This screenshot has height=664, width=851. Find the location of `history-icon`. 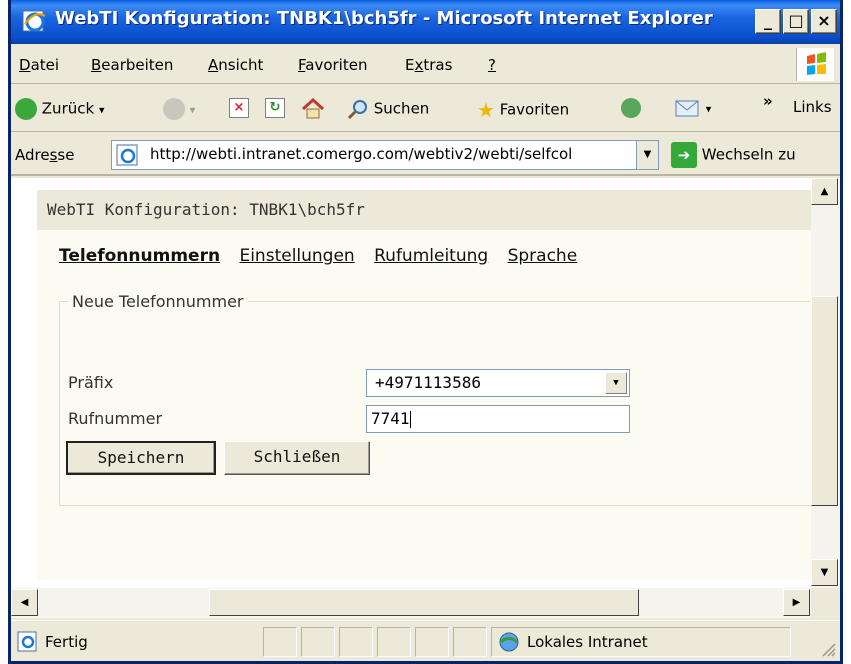

history-icon is located at coordinates (631, 108).